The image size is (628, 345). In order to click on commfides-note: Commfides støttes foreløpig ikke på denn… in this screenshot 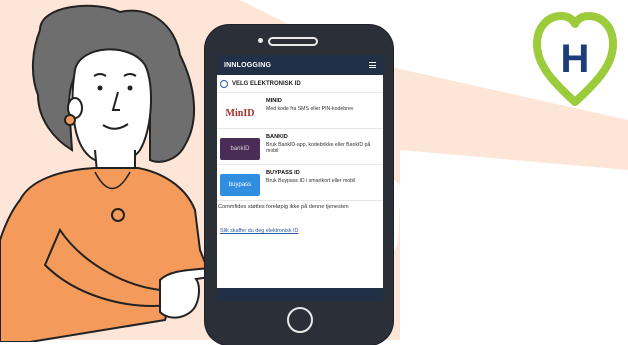, I will do `click(283, 207)`.